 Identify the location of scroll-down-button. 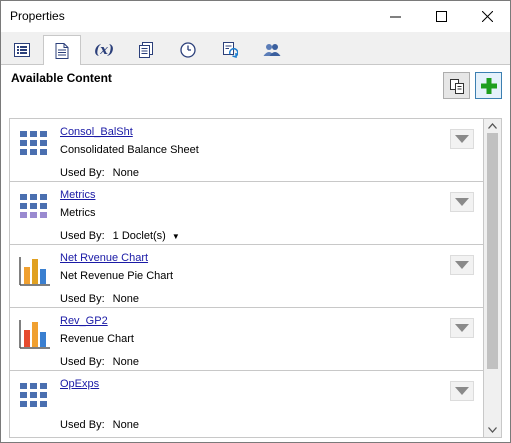
(492, 430).